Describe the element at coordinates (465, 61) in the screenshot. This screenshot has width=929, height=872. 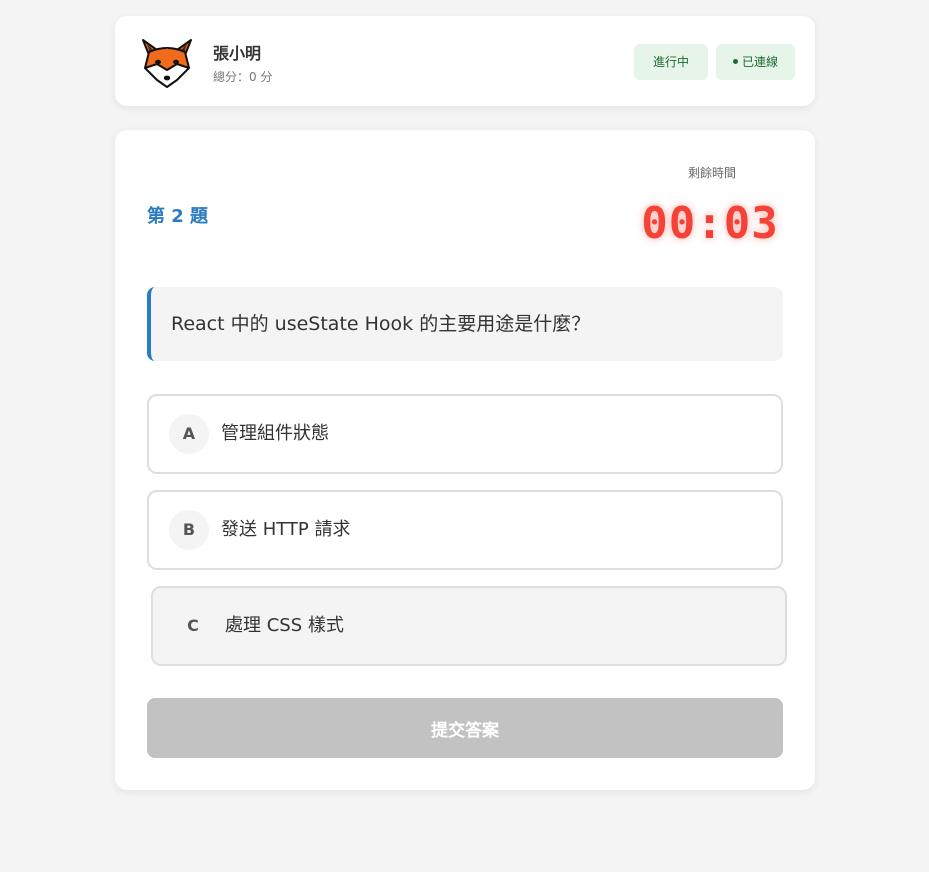
I see `player-header-card: 張小明 總分：0 分 進行中 已連線` at that location.